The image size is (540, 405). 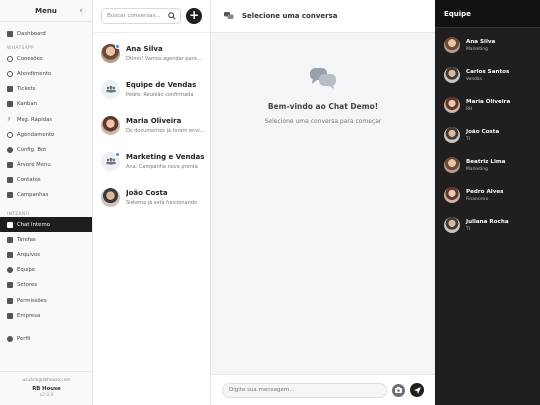 I want to click on sidebar-item-label: Contatos, so click(x=29, y=180).